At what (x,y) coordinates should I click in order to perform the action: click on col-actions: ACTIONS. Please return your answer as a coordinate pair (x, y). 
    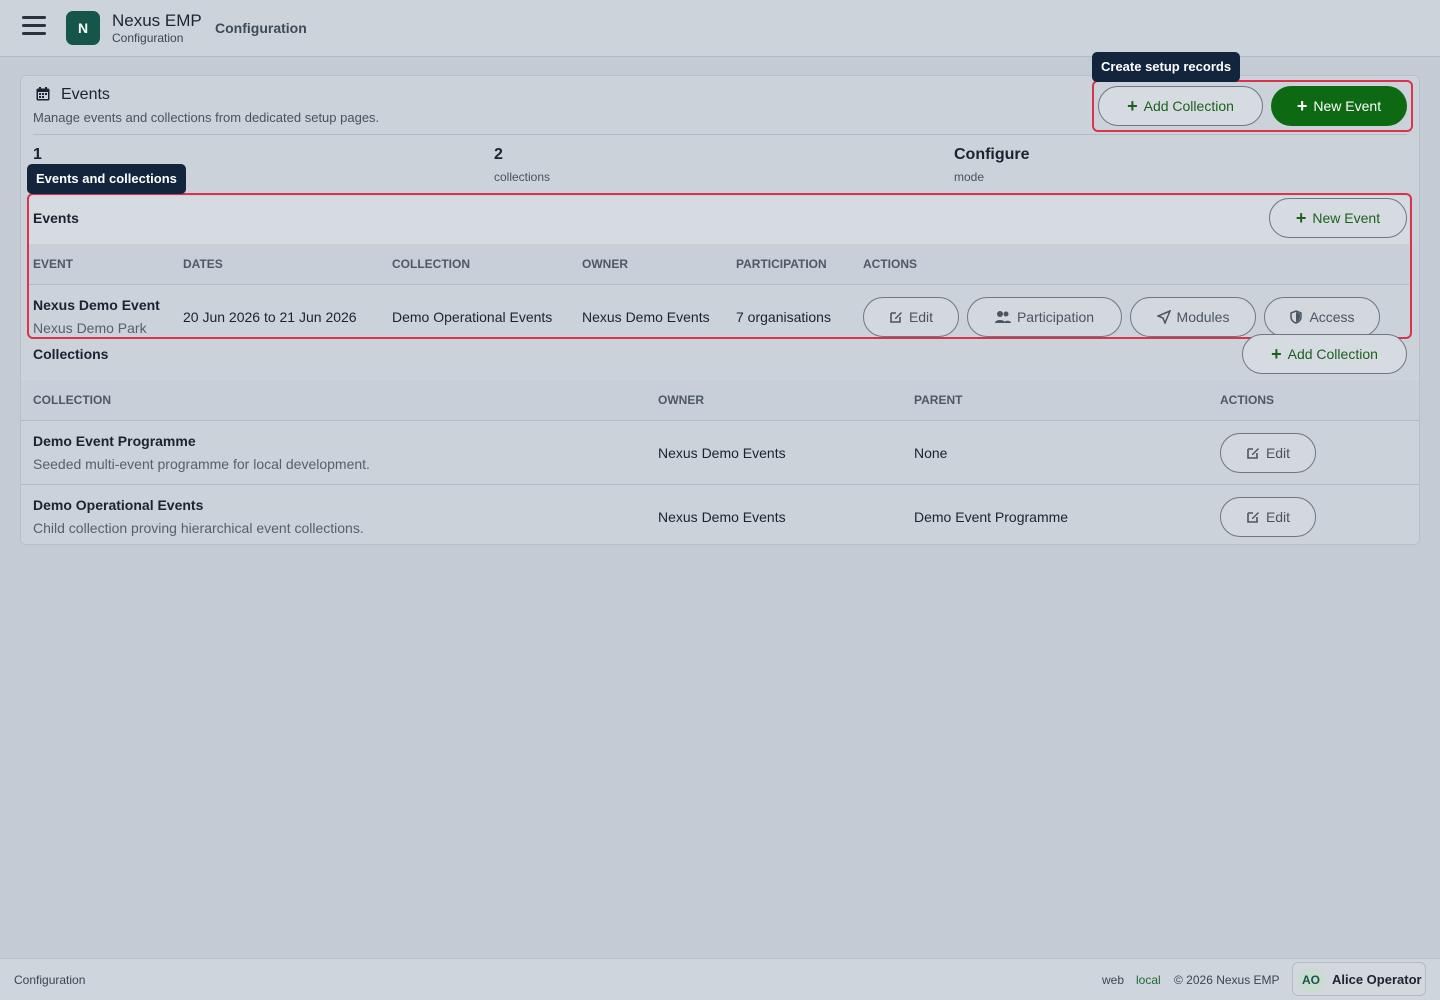
    Looking at the image, I should click on (890, 264).